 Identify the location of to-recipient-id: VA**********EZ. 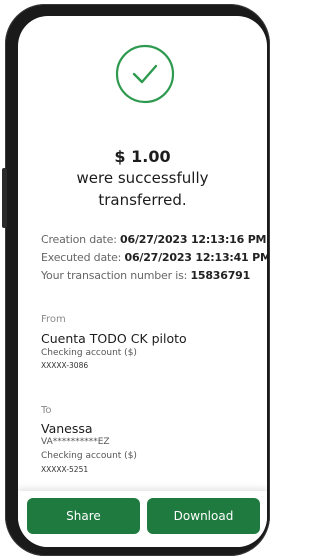
(75, 442).